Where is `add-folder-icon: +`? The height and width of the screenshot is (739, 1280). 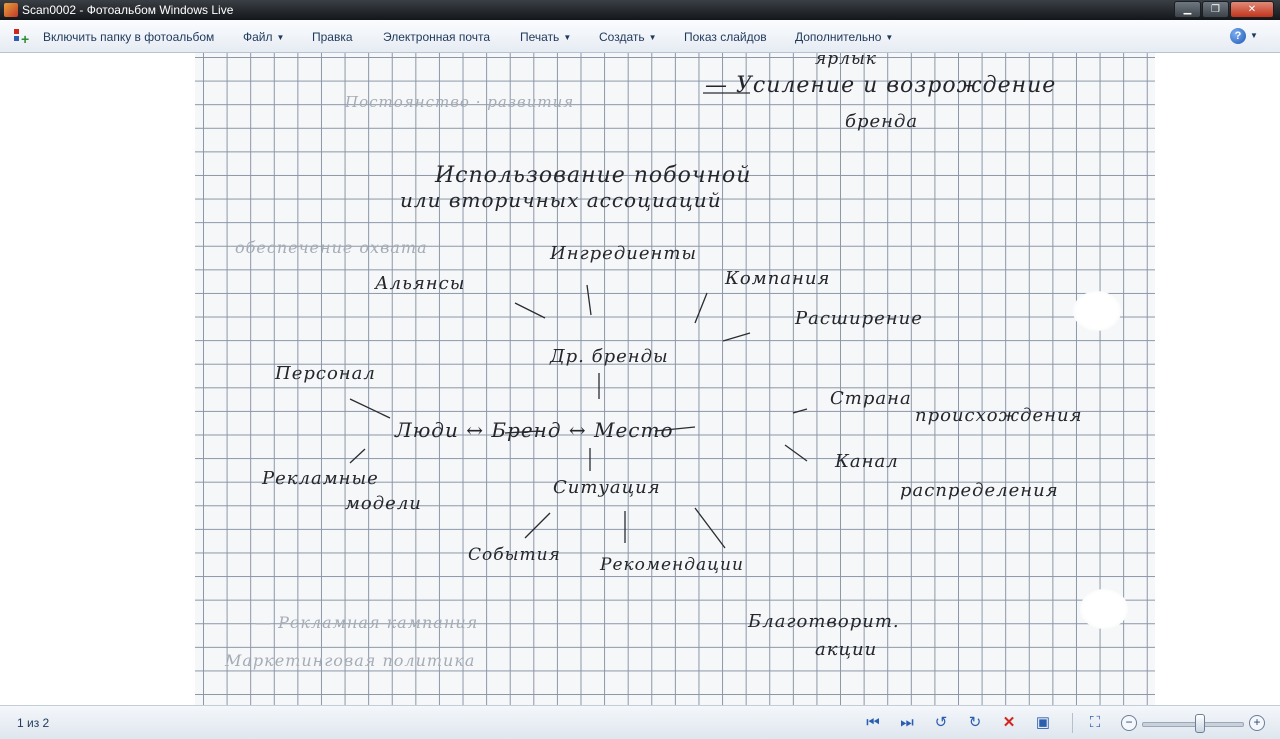 add-folder-icon: + is located at coordinates (21, 37).